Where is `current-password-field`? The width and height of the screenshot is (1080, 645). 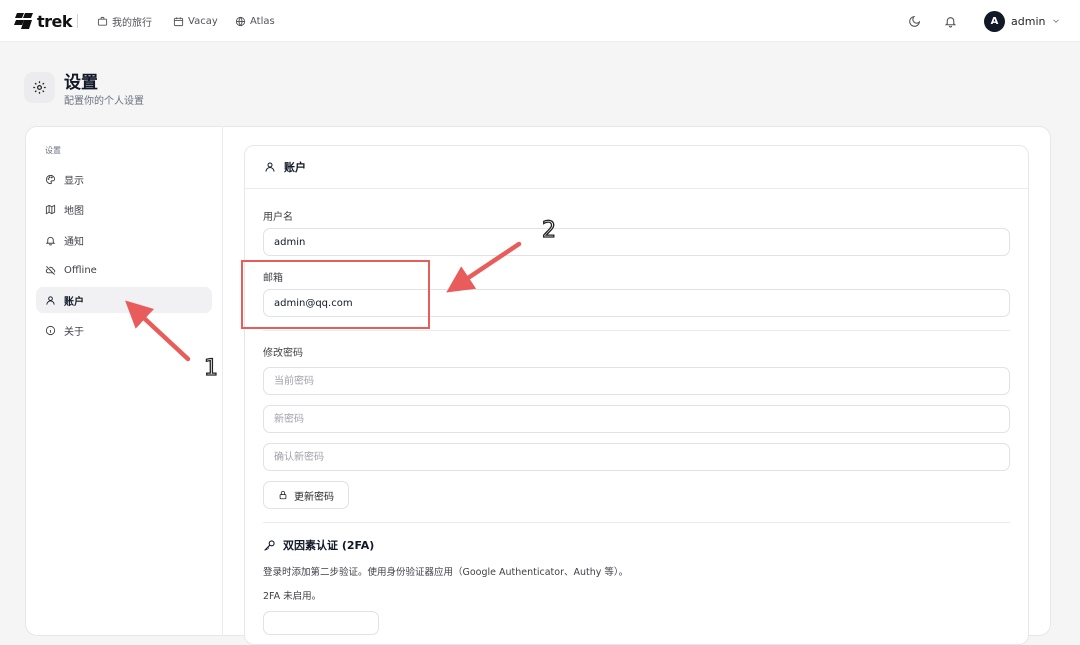
current-password-field is located at coordinates (636, 381).